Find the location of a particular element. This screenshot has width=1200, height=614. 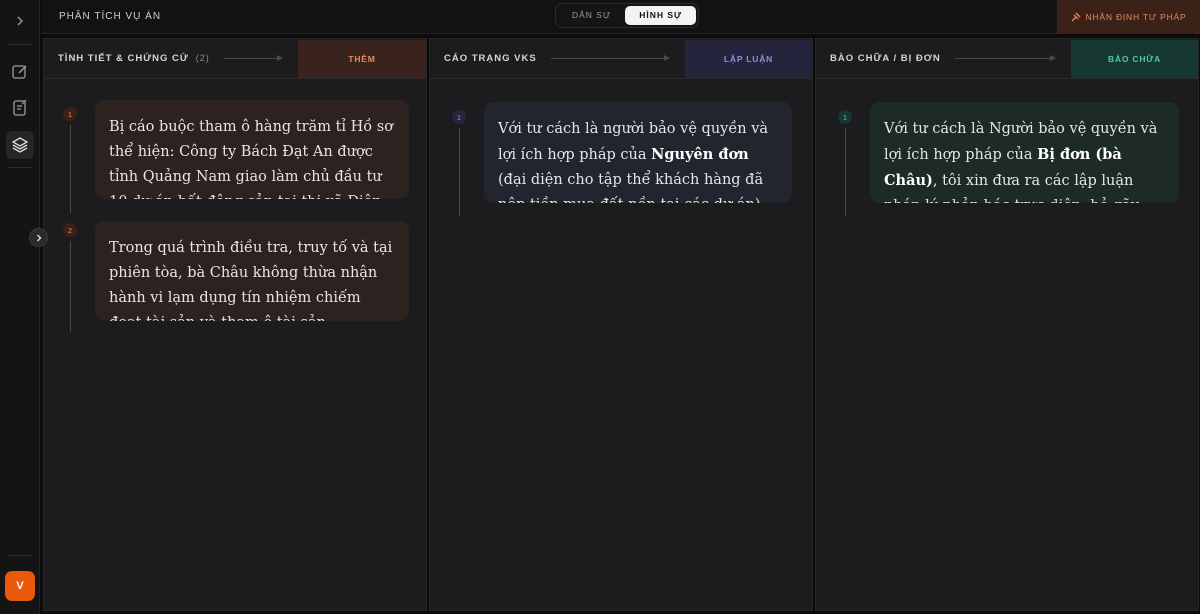

column-title: BÀO CHỮA / BỊ ĐƠN is located at coordinates (885, 58).